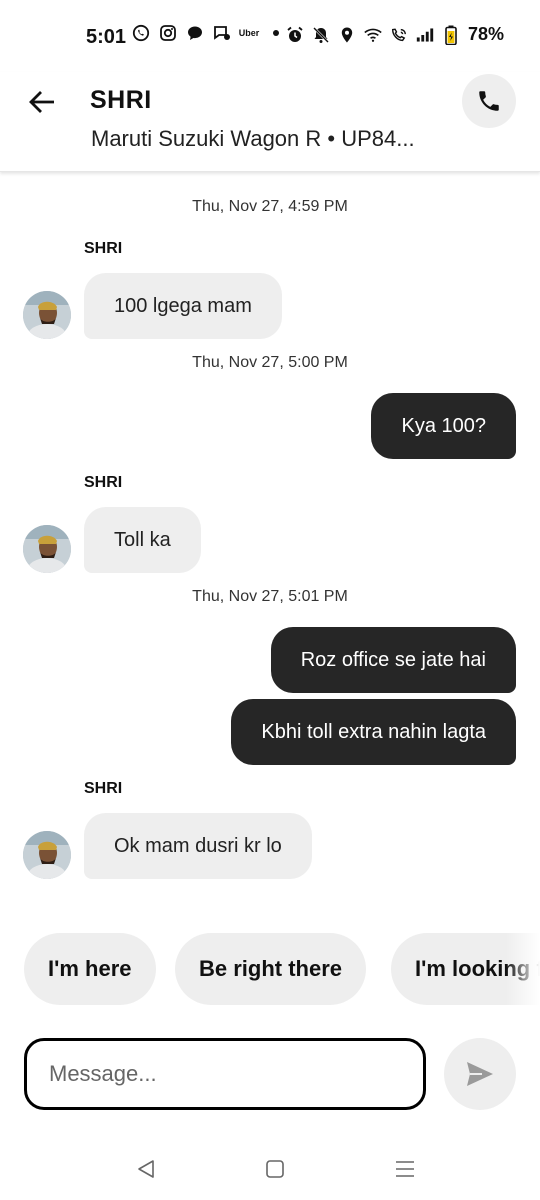 Image resolution: width=540 pixels, height=1200 pixels. I want to click on nav-back-button, so click(146, 1169).